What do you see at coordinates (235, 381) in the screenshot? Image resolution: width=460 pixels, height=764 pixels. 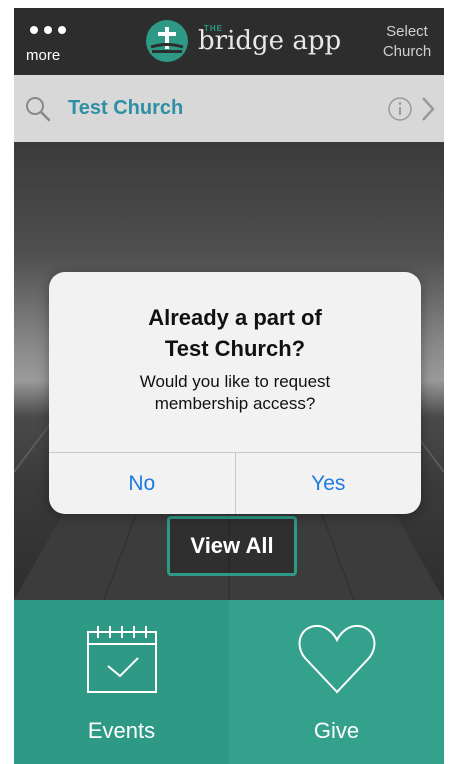 I see `dialog-message-line1: Would you like to request` at bounding box center [235, 381].